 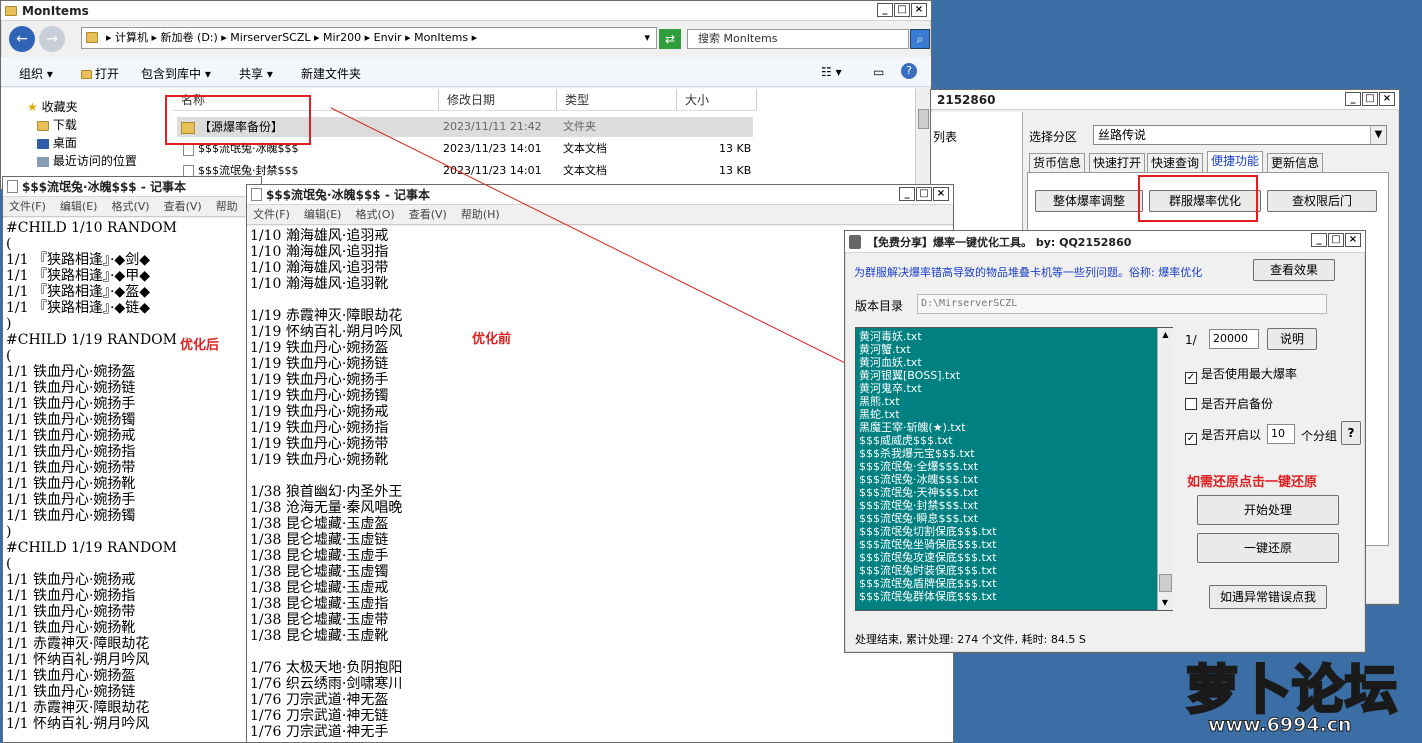 What do you see at coordinates (1268, 548) in the screenshot?
I see `one-click-restore-button: 一键还原` at bounding box center [1268, 548].